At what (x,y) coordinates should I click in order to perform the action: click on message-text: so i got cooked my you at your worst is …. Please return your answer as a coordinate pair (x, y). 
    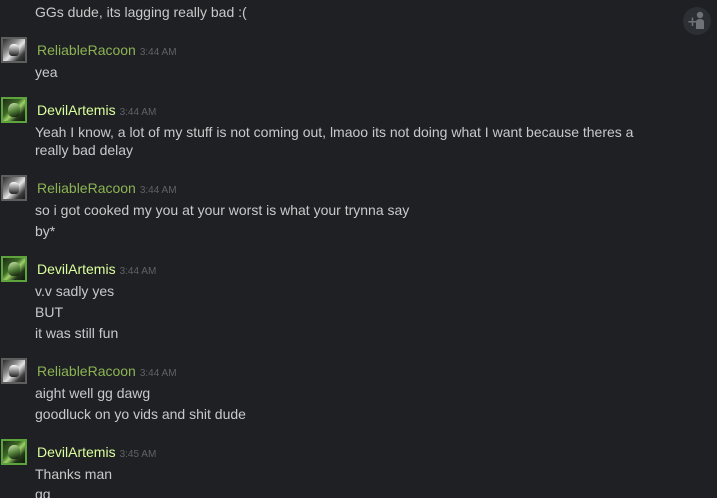
    Looking at the image, I should click on (222, 210).